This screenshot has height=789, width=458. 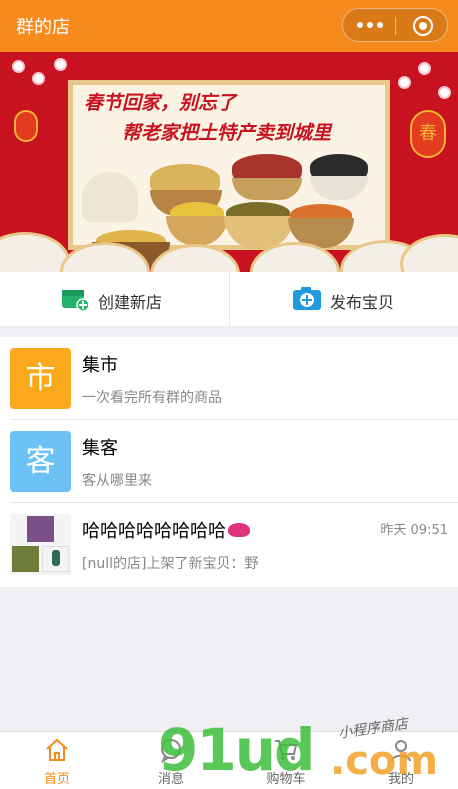 I want to click on tab-messages: 消息, so click(x=171, y=760).